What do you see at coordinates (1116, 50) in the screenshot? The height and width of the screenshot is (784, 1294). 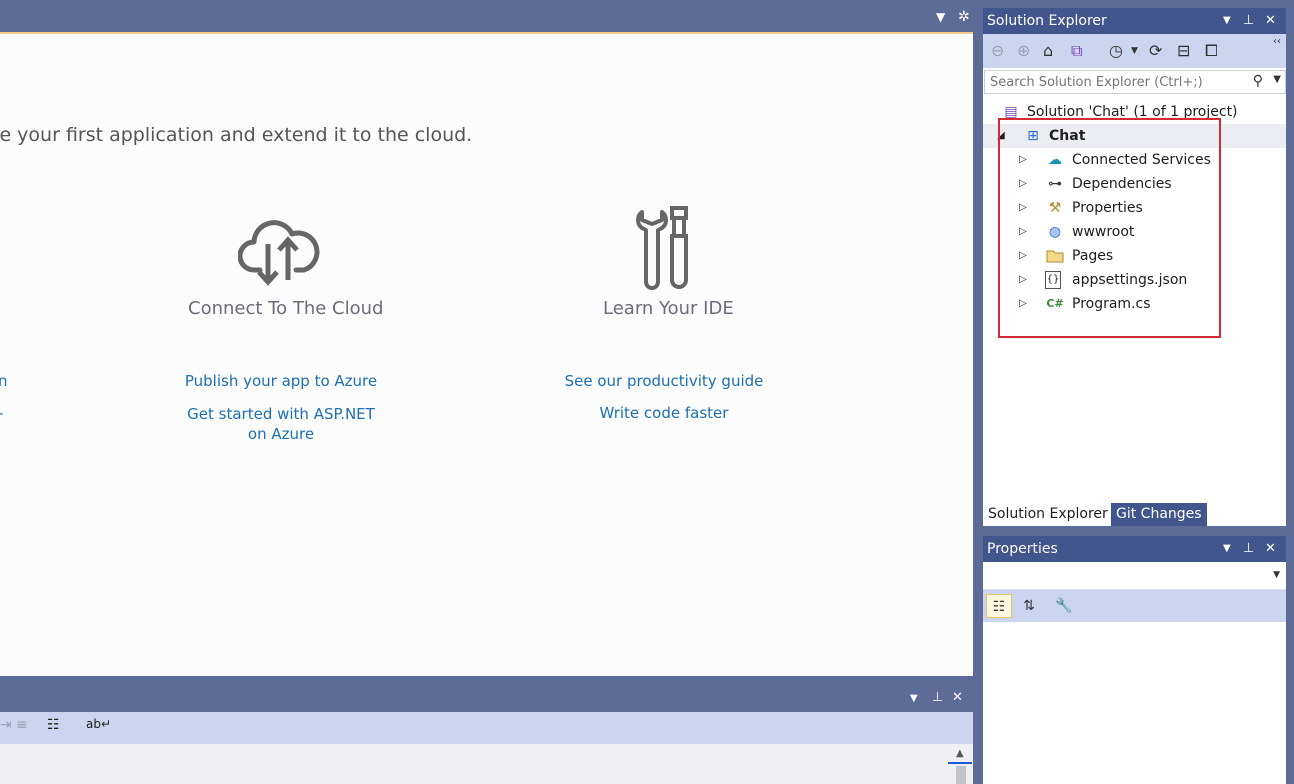 I see `pending-changes-filter-icon: ◷` at bounding box center [1116, 50].